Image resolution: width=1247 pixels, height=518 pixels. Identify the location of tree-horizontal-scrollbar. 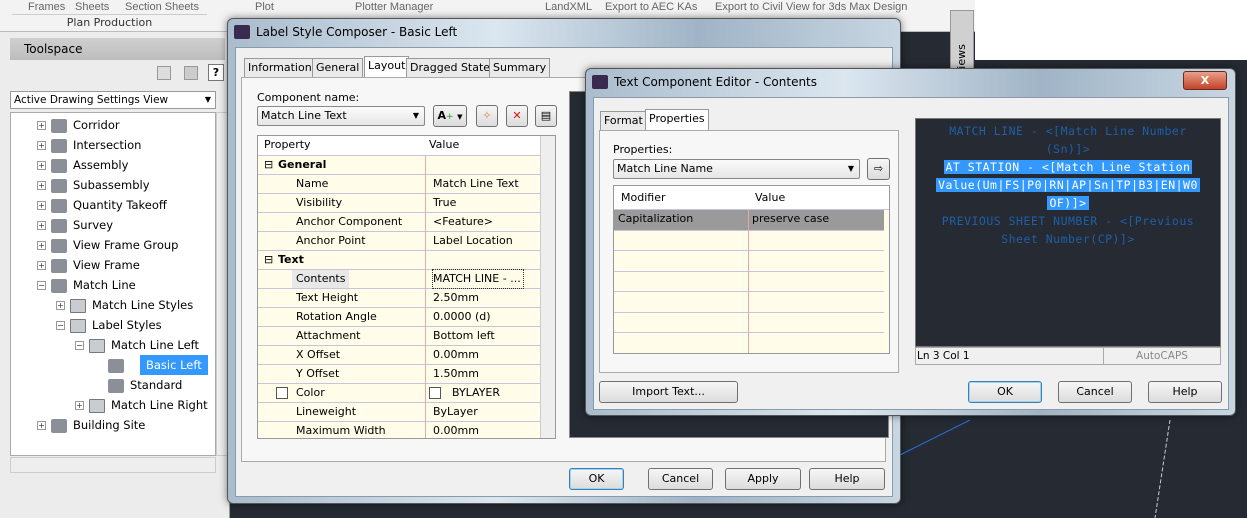
(113, 465).